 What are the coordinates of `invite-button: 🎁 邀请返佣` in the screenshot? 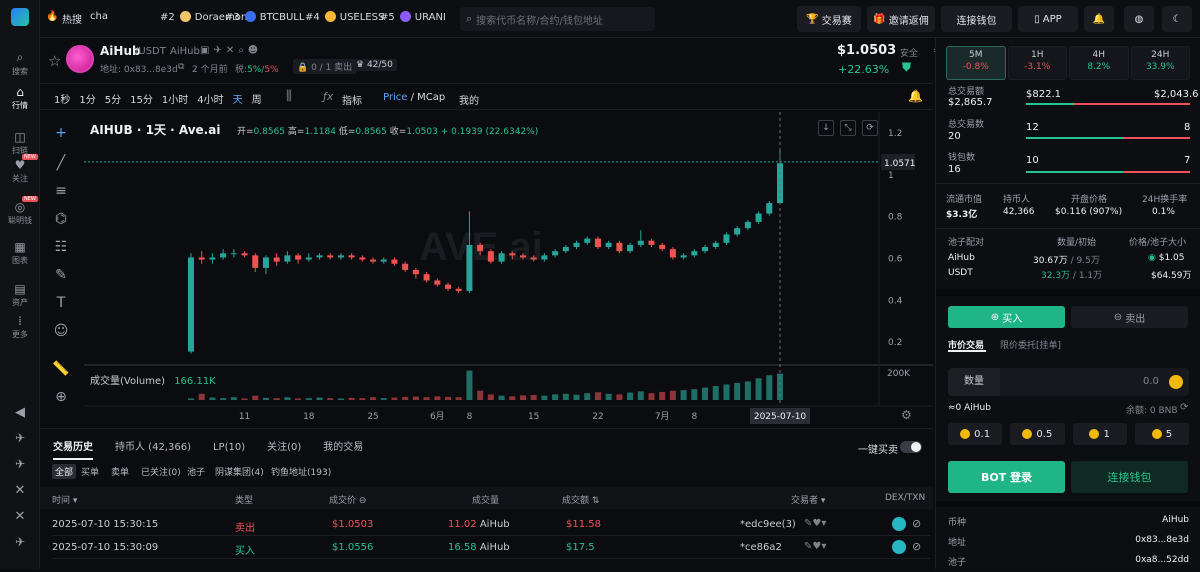 It's located at (901, 19).